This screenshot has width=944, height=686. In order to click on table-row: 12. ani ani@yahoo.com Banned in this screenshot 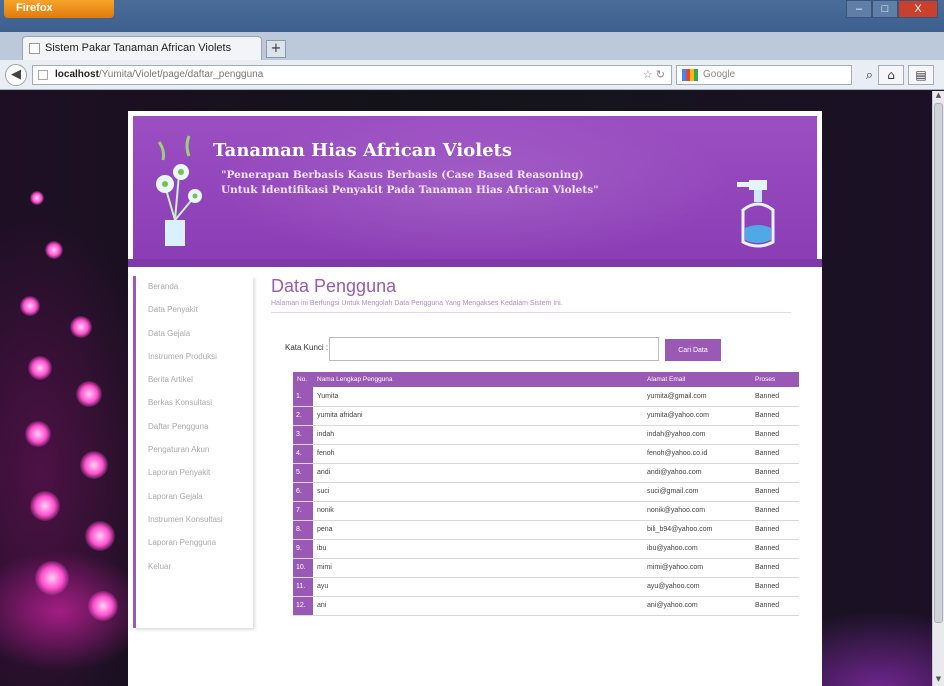, I will do `click(546, 606)`.